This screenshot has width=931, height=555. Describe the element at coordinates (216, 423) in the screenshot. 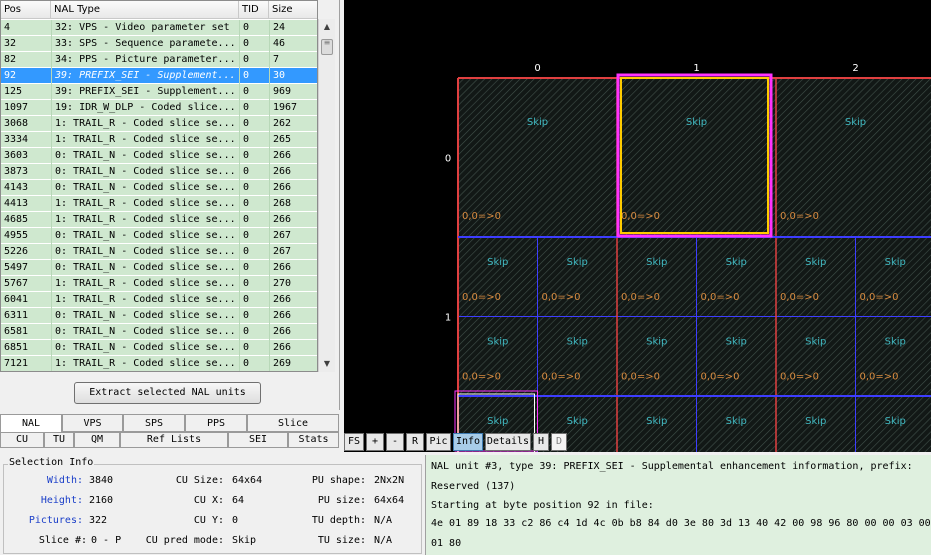

I see `tab-pps: PPS` at that location.